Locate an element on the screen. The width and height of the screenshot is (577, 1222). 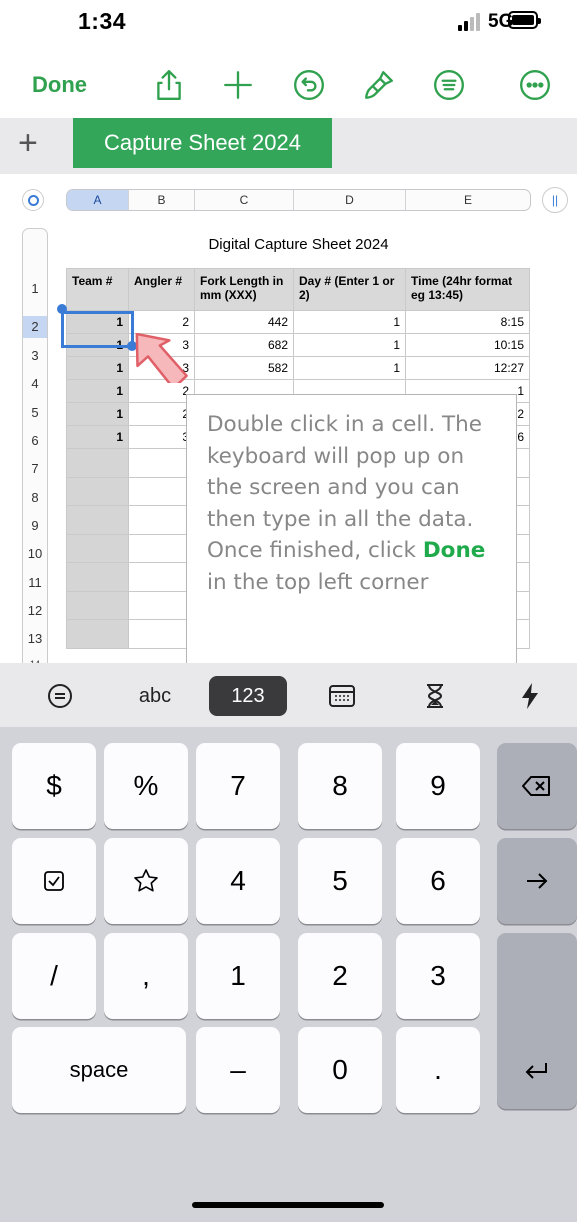
formula-tab is located at coordinates (60, 696).